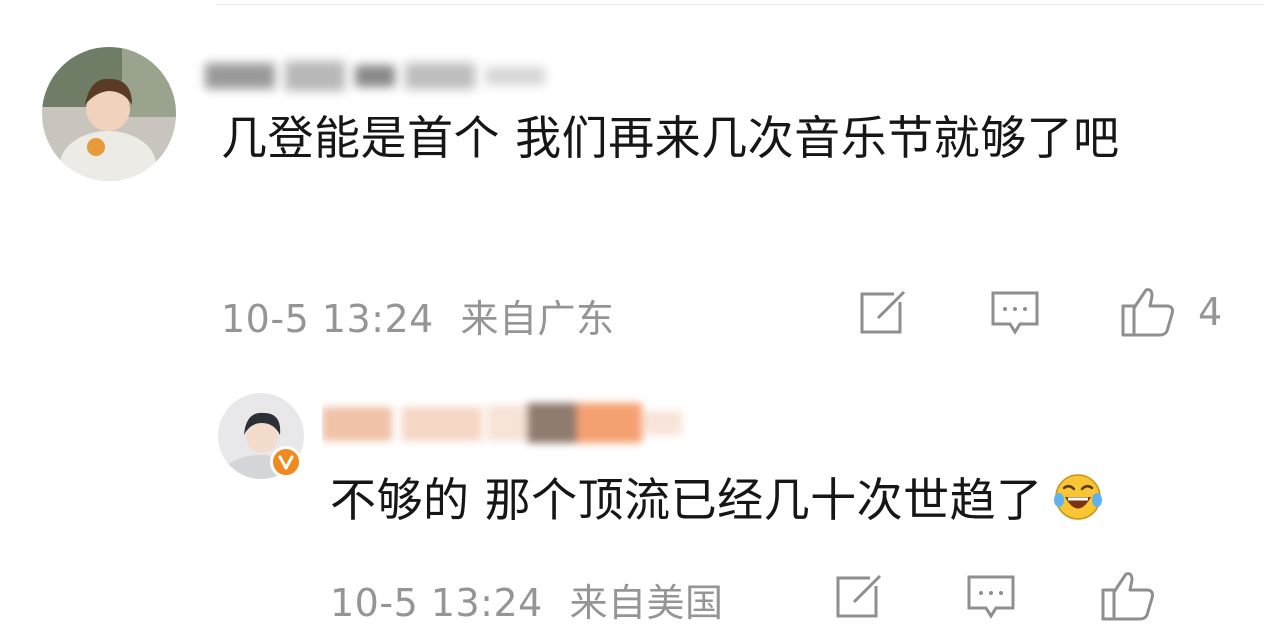 The width and height of the screenshot is (1264, 638). Describe the element at coordinates (670, 138) in the screenshot. I see `comment-text: 几登能是首个 我们再来几次音乐节就够了吧` at that location.